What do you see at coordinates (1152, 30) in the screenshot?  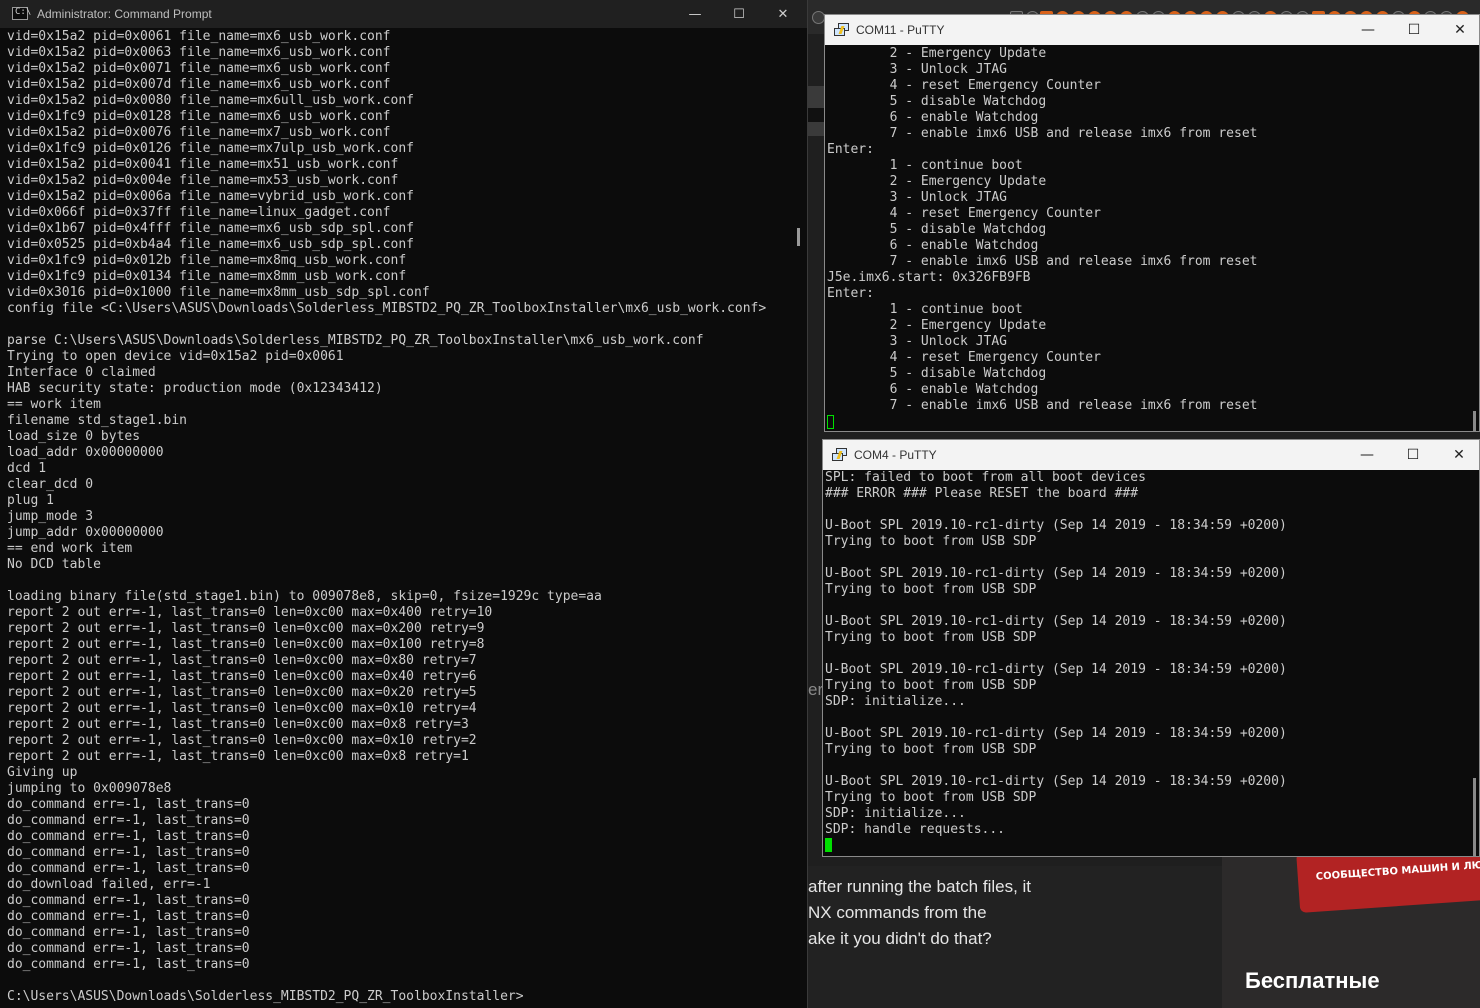 I see `putty-titlebar: COM11 - PuTTY — ☐ ✕` at bounding box center [1152, 30].